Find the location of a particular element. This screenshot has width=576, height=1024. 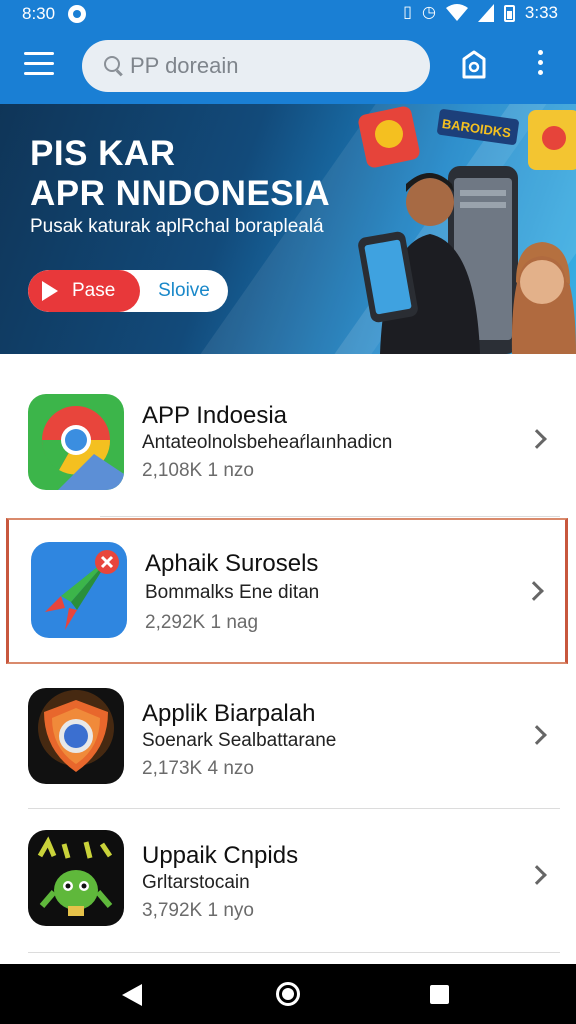

play-icon is located at coordinates (50, 291).